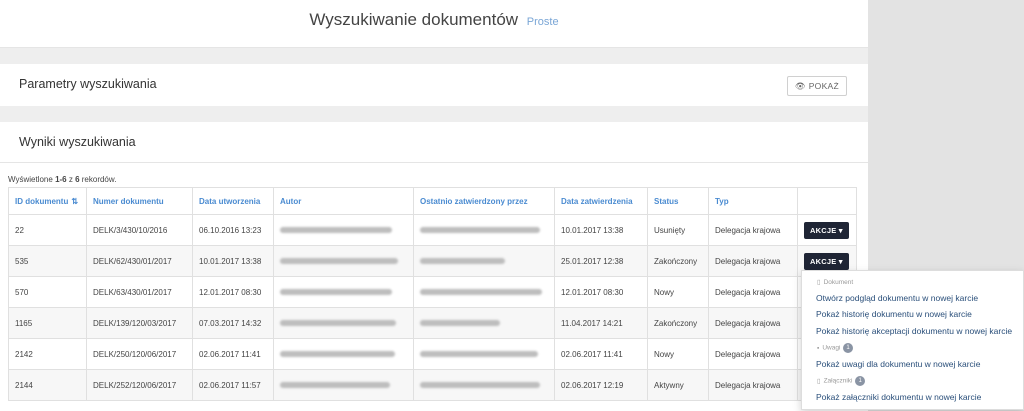 This screenshot has width=1024, height=411. What do you see at coordinates (753, 201) in the screenshot?
I see `col-typ: Typ` at bounding box center [753, 201].